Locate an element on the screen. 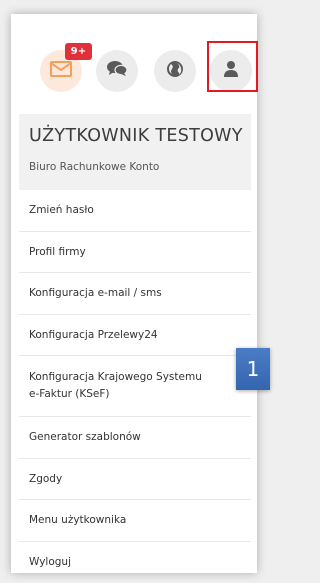 The height and width of the screenshot is (583, 320). language-button is located at coordinates (175, 71).